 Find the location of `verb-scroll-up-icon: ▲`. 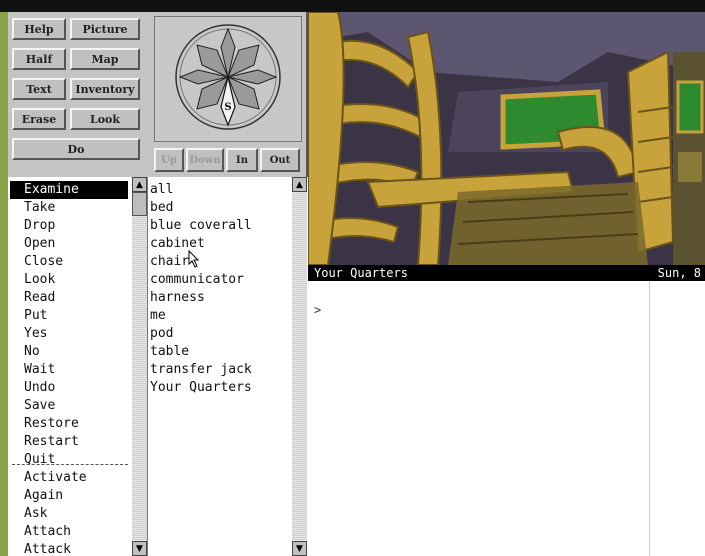

verb-scroll-up-icon: ▲ is located at coordinates (139, 184).